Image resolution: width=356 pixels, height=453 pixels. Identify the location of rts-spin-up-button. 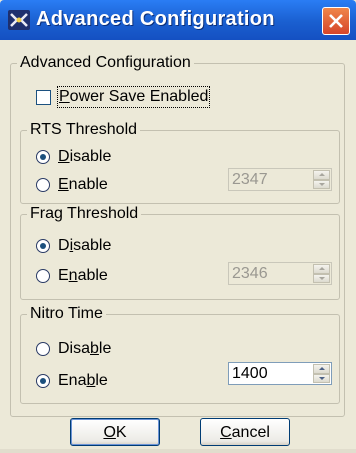
(321, 175).